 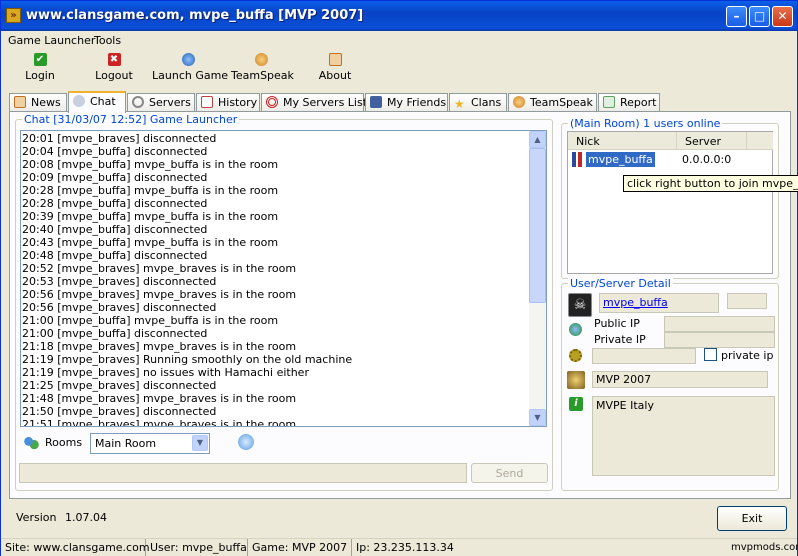 I want to click on gear-icon, so click(x=575, y=355).